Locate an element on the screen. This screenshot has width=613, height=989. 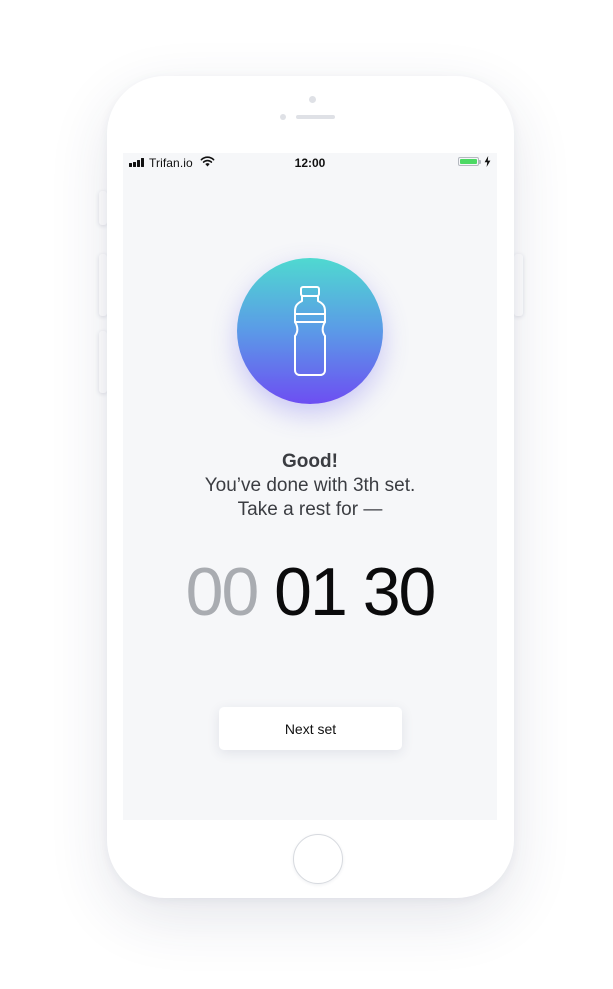
timer-hours: 00 is located at coordinates (222, 592).